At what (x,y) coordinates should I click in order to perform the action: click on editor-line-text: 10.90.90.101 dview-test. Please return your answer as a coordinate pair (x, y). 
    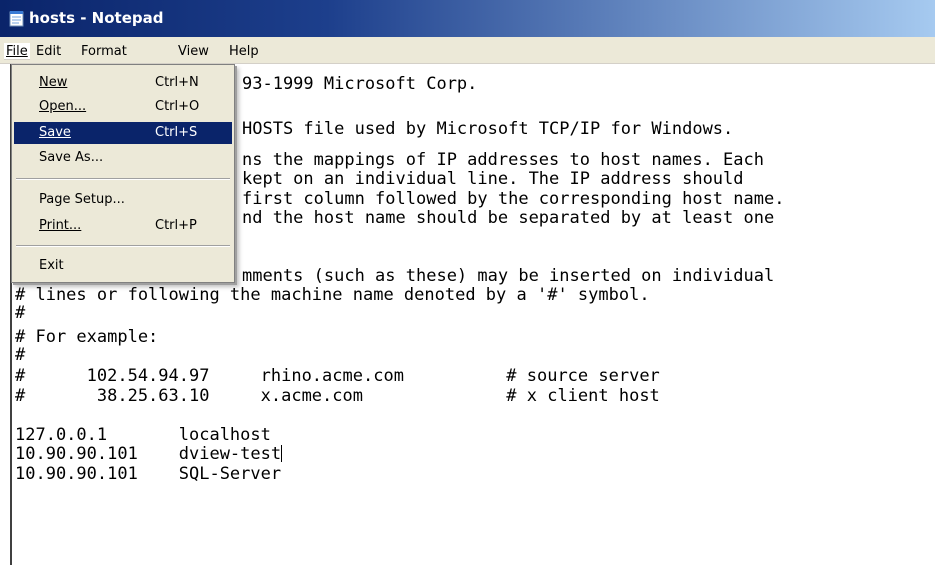
    Looking at the image, I should click on (148, 454).